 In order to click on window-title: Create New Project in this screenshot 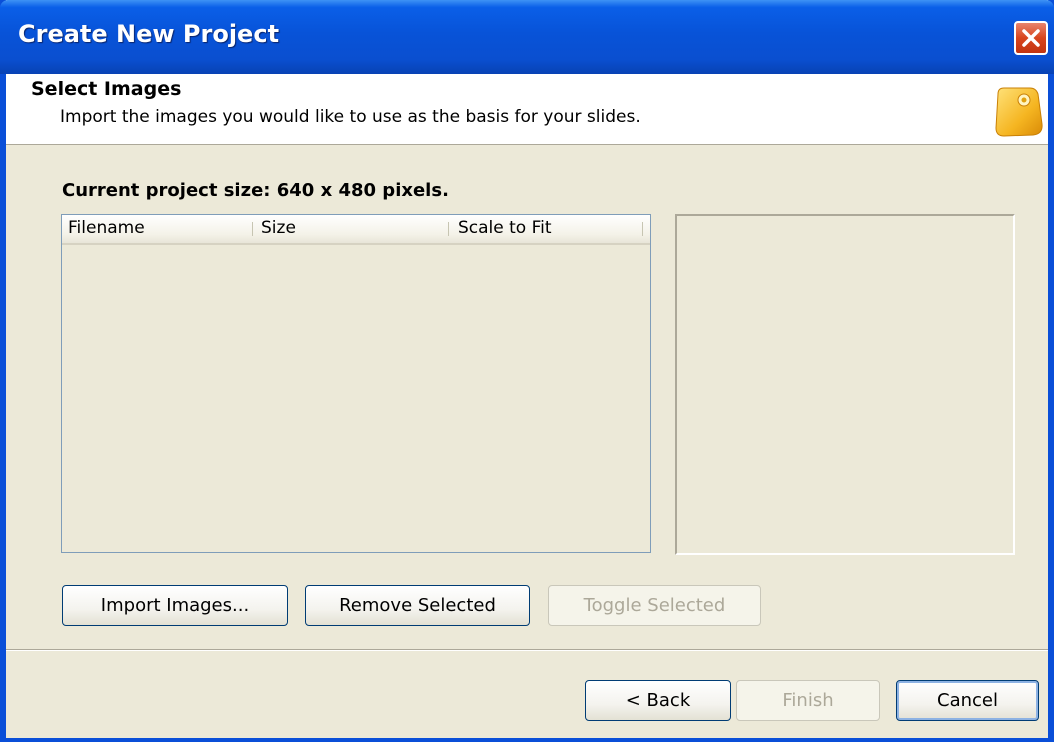, I will do `click(149, 34)`.